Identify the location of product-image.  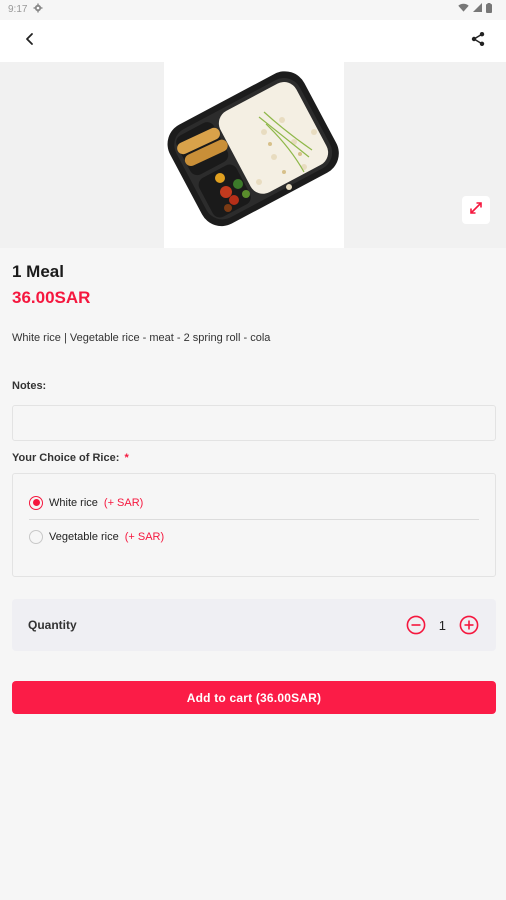
(254, 155).